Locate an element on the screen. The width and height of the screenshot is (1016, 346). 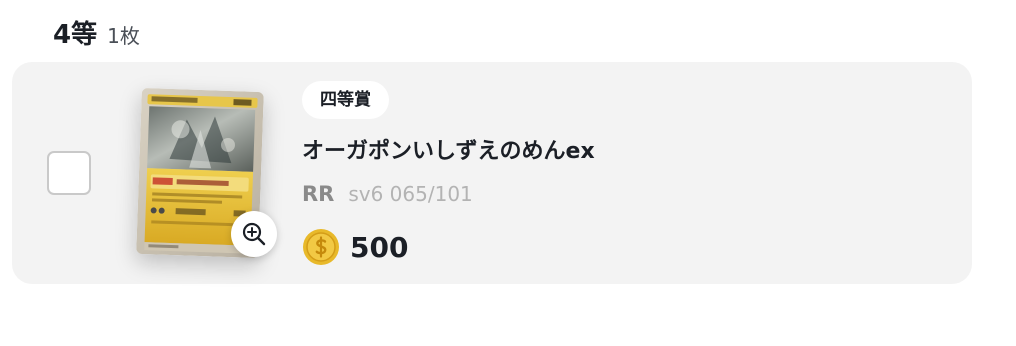
prize-count-label: 1枚 is located at coordinates (123, 36).